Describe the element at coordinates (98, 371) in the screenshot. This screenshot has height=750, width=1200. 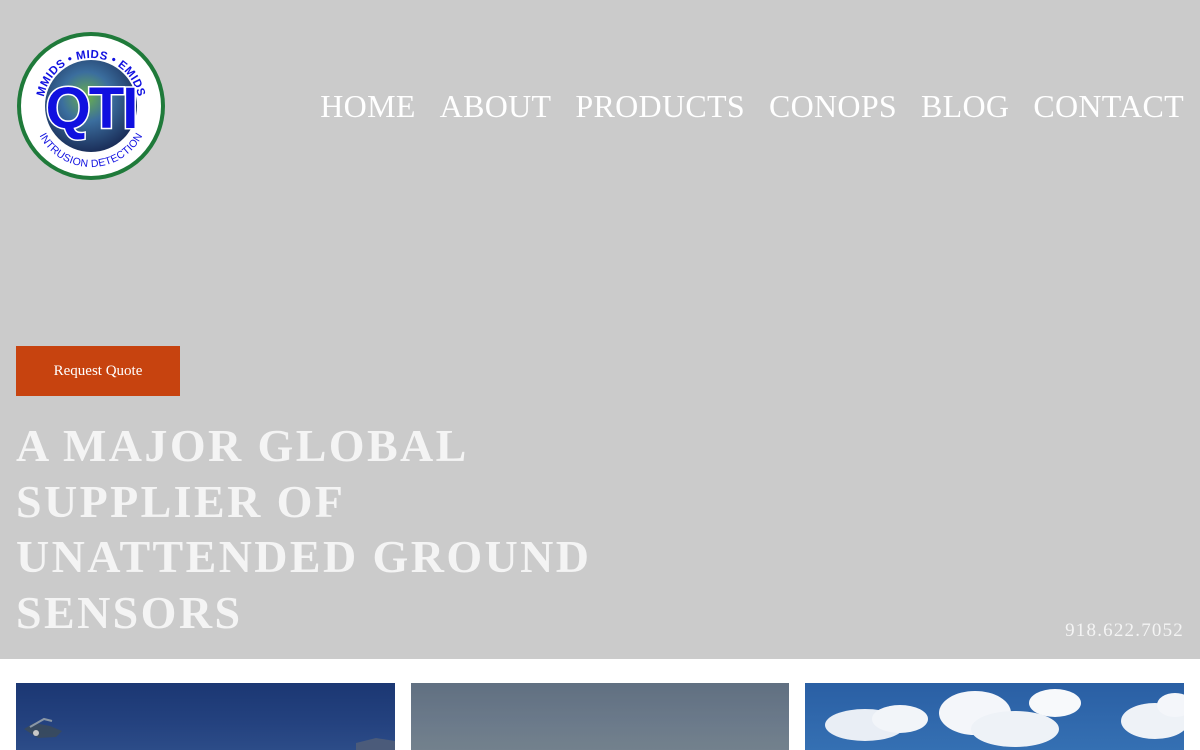
I see `request-quote-button: Request Quote` at that location.